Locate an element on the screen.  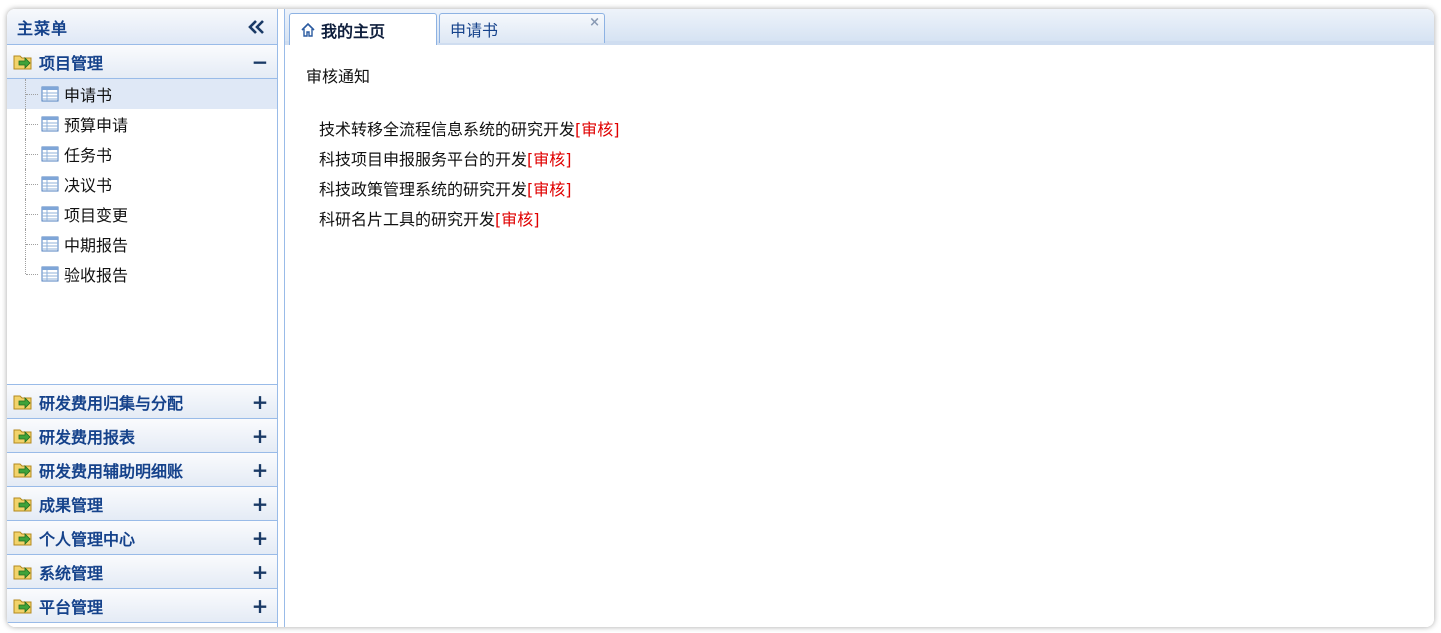
section-label: 平台管理 is located at coordinates (71, 607).